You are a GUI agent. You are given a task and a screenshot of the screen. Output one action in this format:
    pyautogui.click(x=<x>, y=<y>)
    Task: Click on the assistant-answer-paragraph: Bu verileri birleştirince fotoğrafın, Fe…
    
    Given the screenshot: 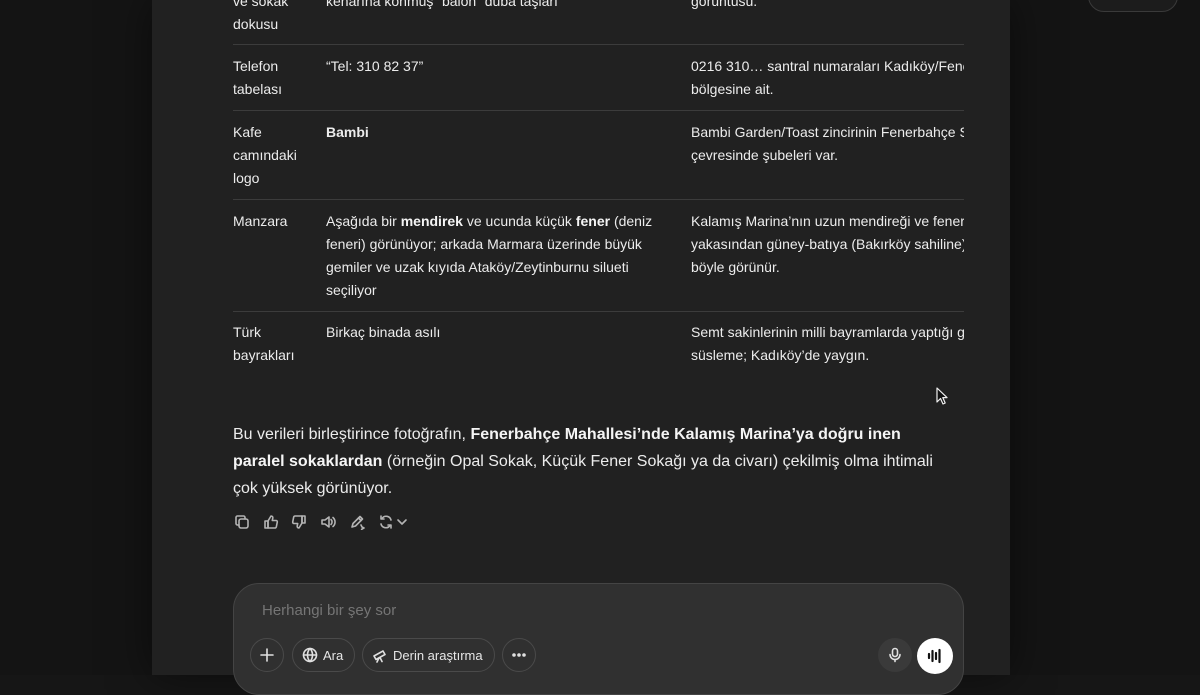 What is the action you would take?
    pyautogui.click(x=583, y=461)
    